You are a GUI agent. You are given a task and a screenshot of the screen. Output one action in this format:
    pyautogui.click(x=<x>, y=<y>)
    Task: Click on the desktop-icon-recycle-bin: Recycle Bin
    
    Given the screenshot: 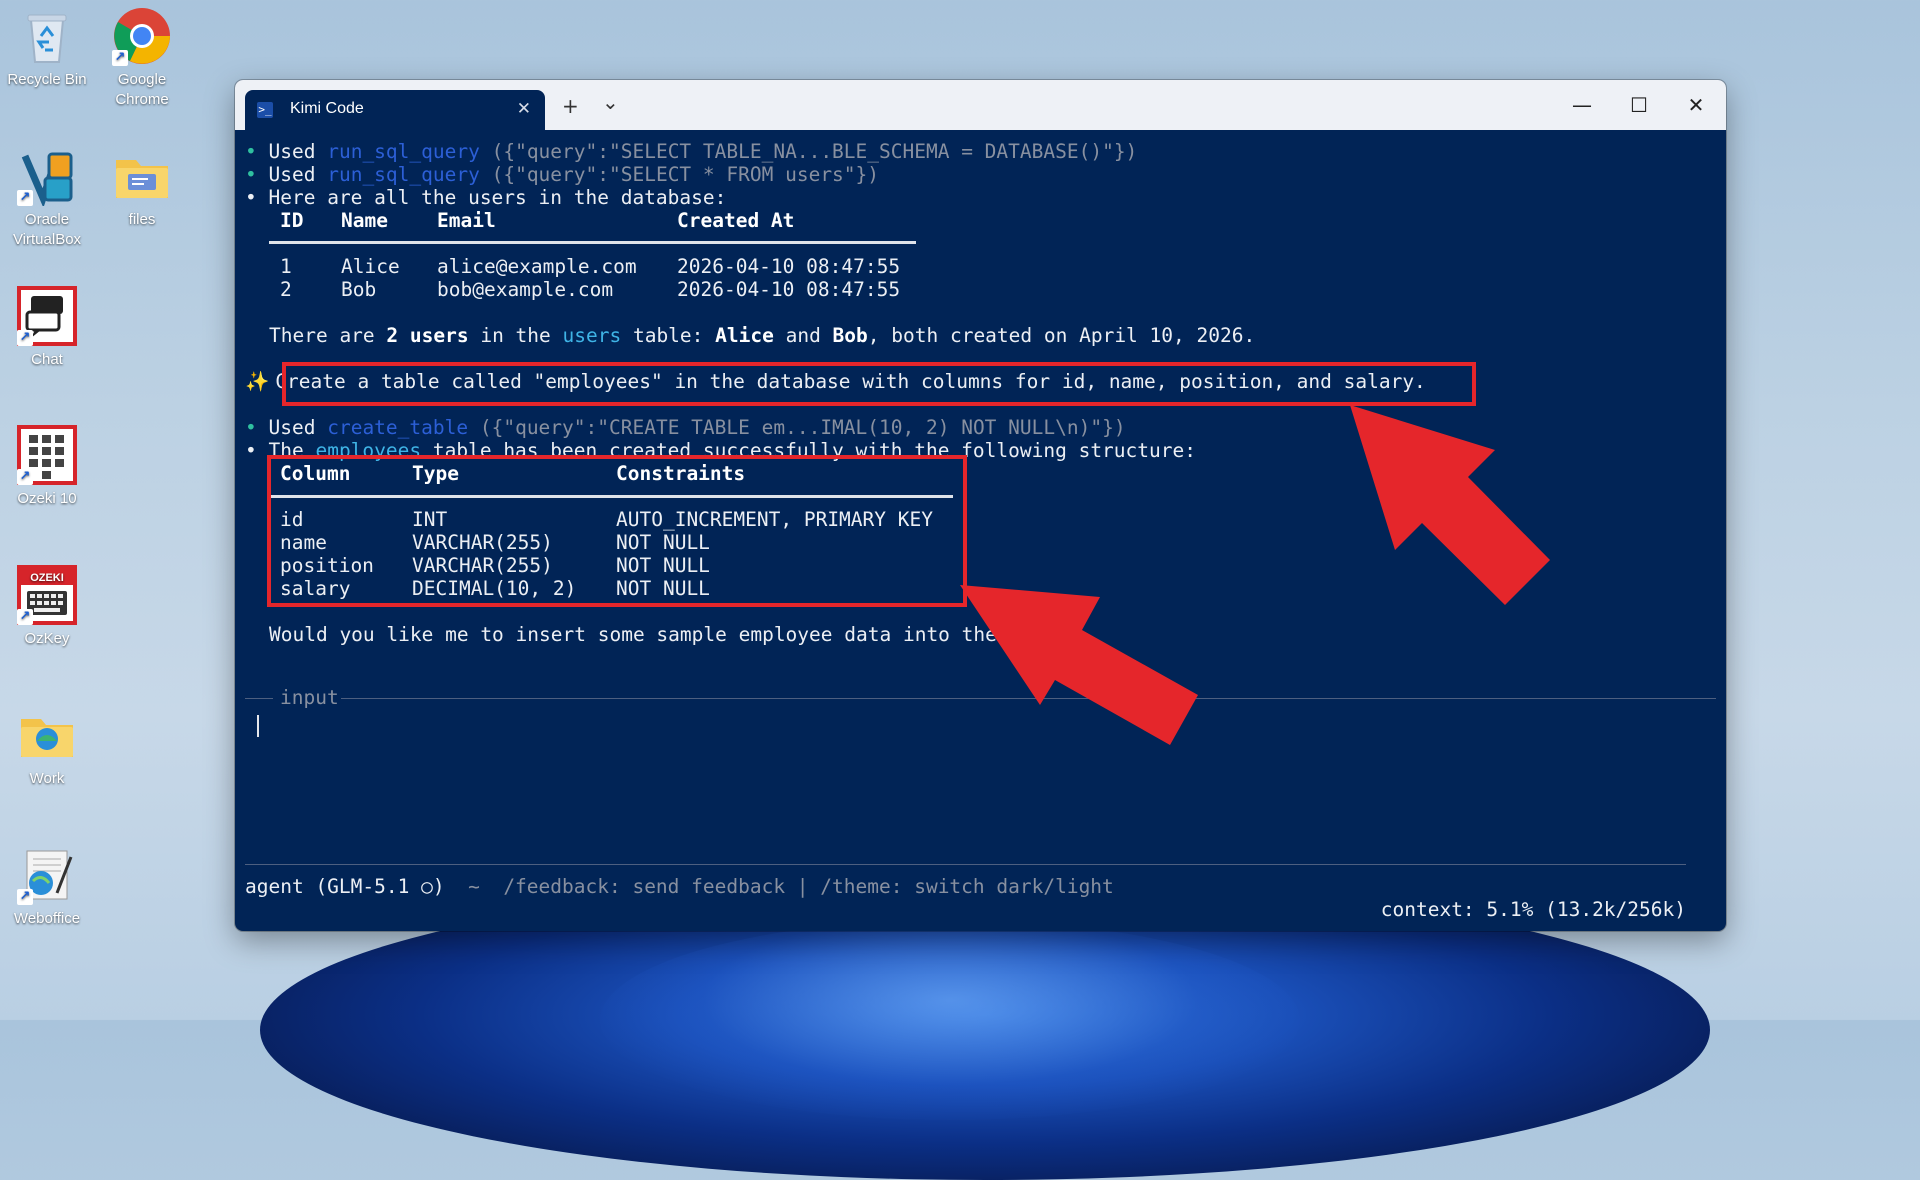 What is the action you would take?
    pyautogui.click(x=47, y=48)
    